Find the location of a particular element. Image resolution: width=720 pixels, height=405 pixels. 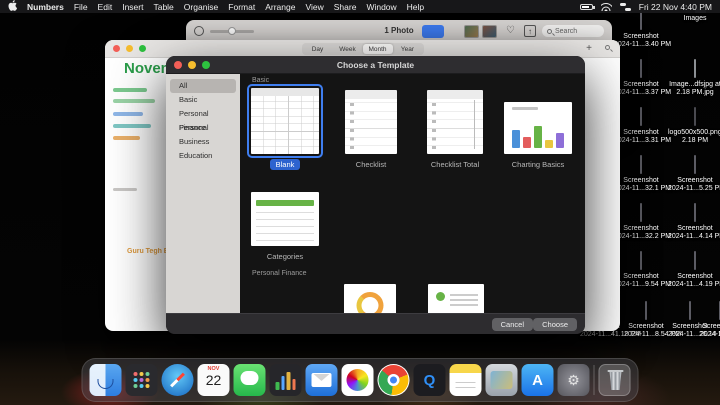

minimize-button is located at coordinates (129, 48).